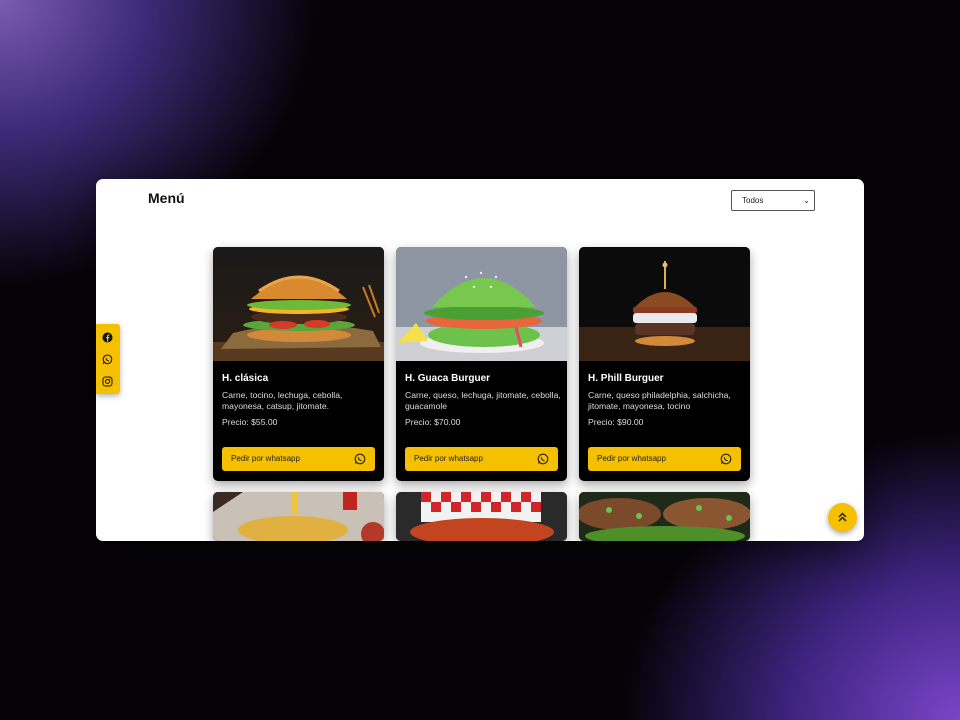  I want to click on item-name: H. Phill Burguer, so click(626, 378).